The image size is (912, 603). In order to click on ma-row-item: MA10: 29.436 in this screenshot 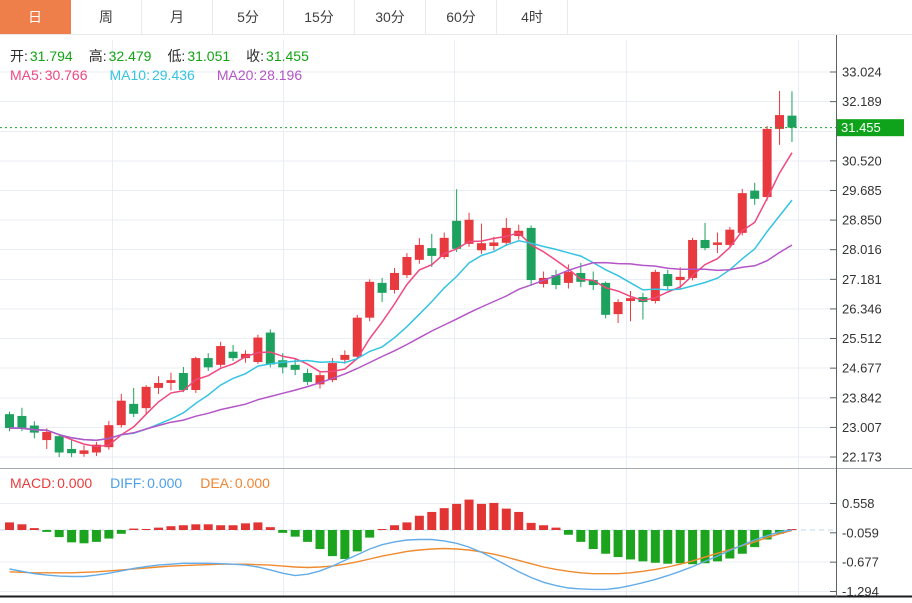, I will do `click(152, 75)`.